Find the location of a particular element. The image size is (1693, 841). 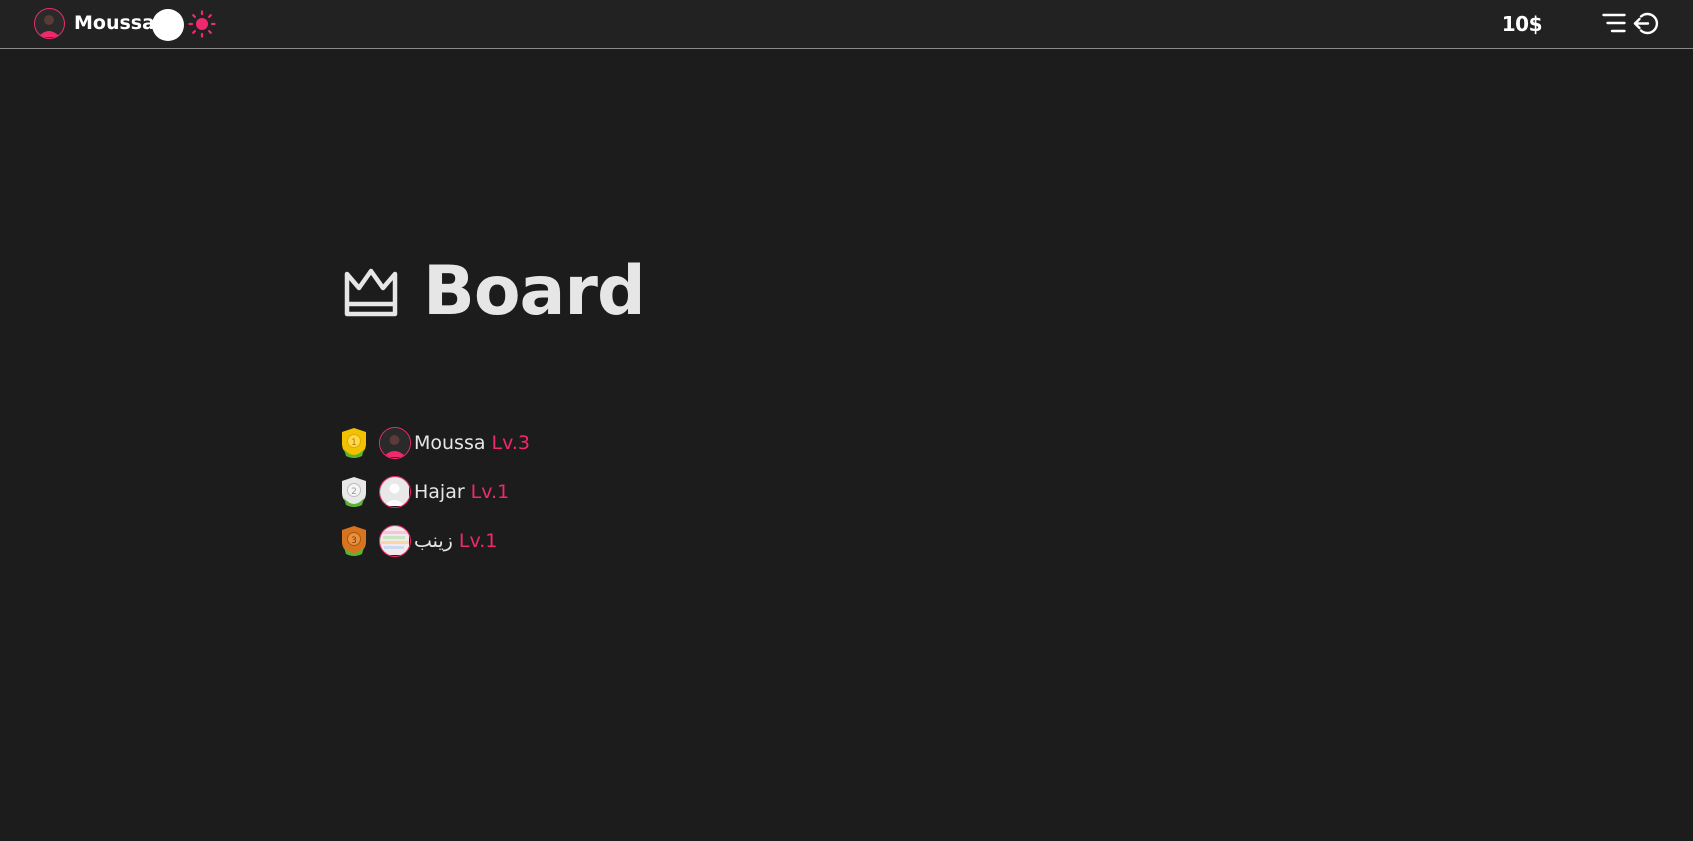

logout-icon is located at coordinates (1645, 23).